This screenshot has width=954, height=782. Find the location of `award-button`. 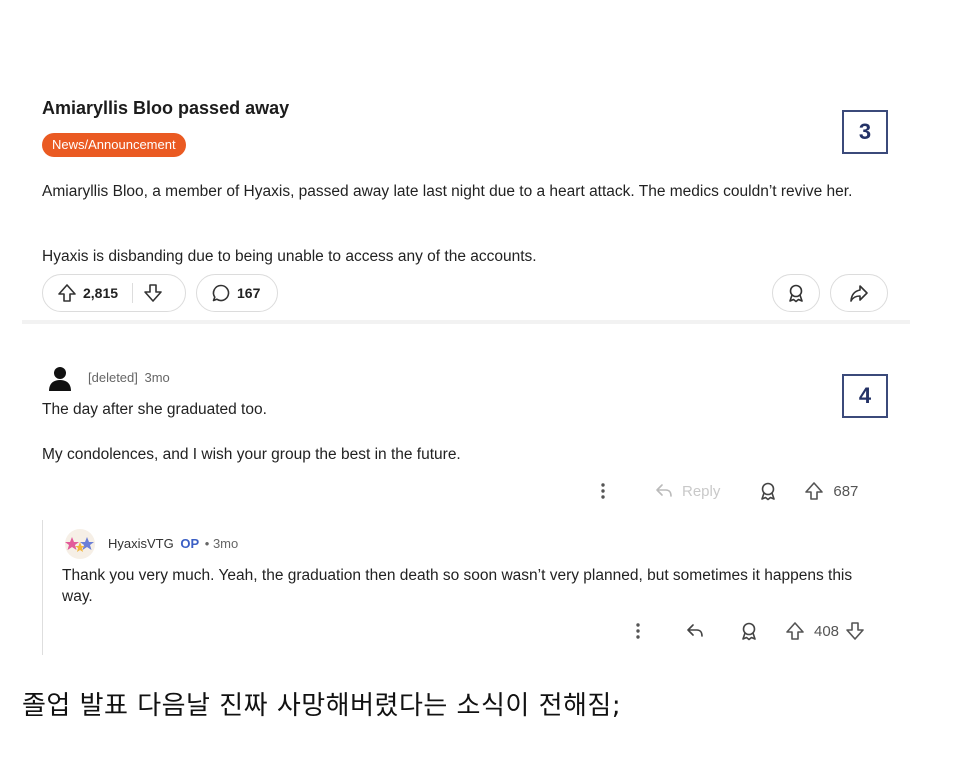

award-button is located at coordinates (796, 293).